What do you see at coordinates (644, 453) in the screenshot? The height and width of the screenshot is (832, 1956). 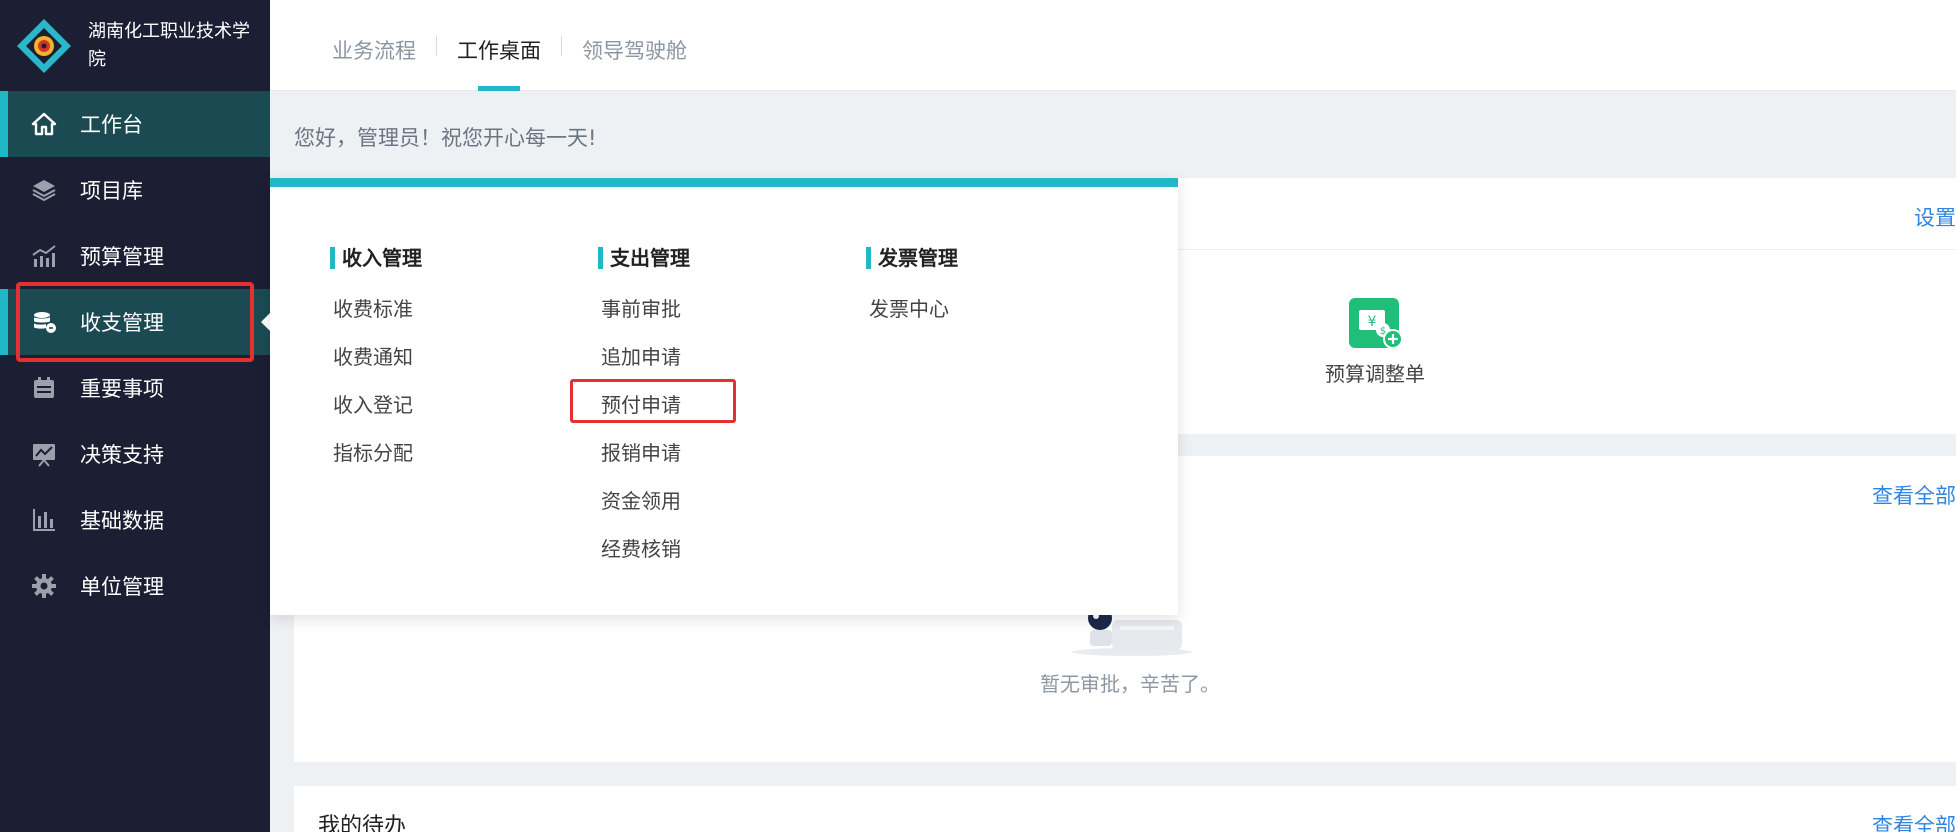 I see `menu-item-reimbursement-request: 报销申请` at bounding box center [644, 453].